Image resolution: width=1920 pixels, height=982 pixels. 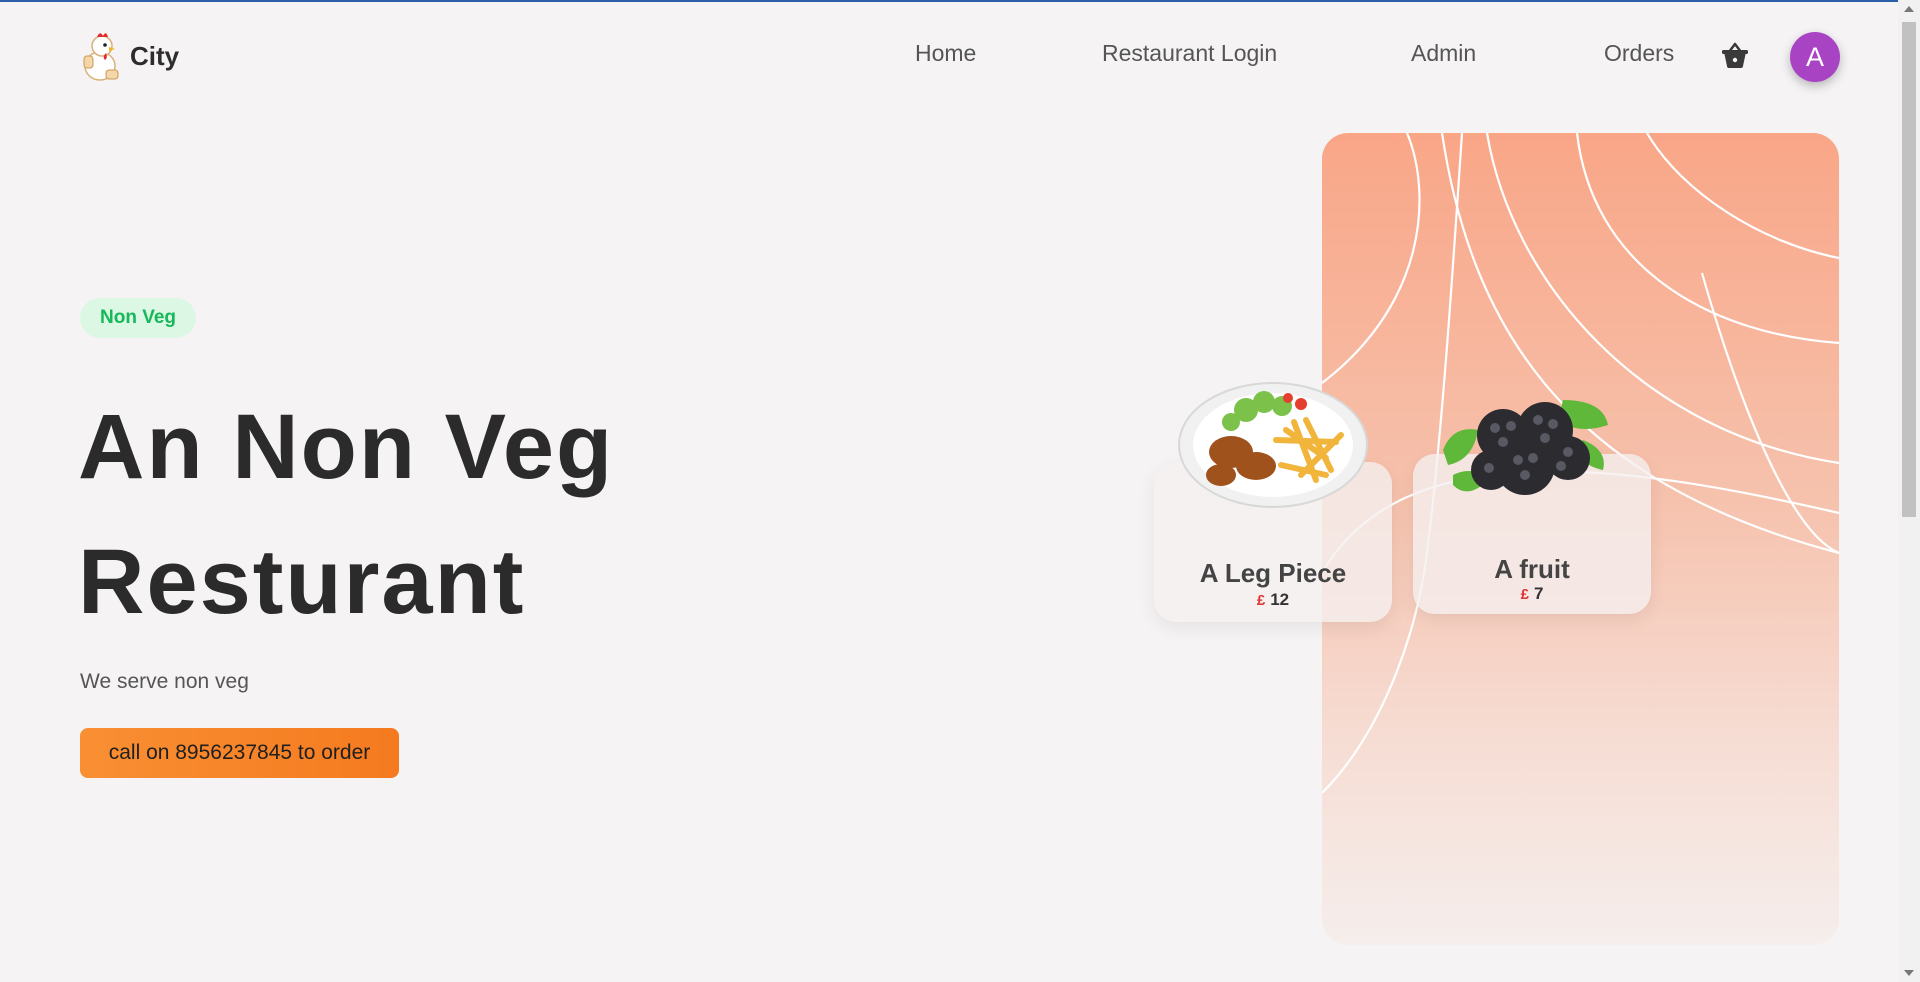 I want to click on scroll-up-arrow-icon, so click(x=1909, y=9).